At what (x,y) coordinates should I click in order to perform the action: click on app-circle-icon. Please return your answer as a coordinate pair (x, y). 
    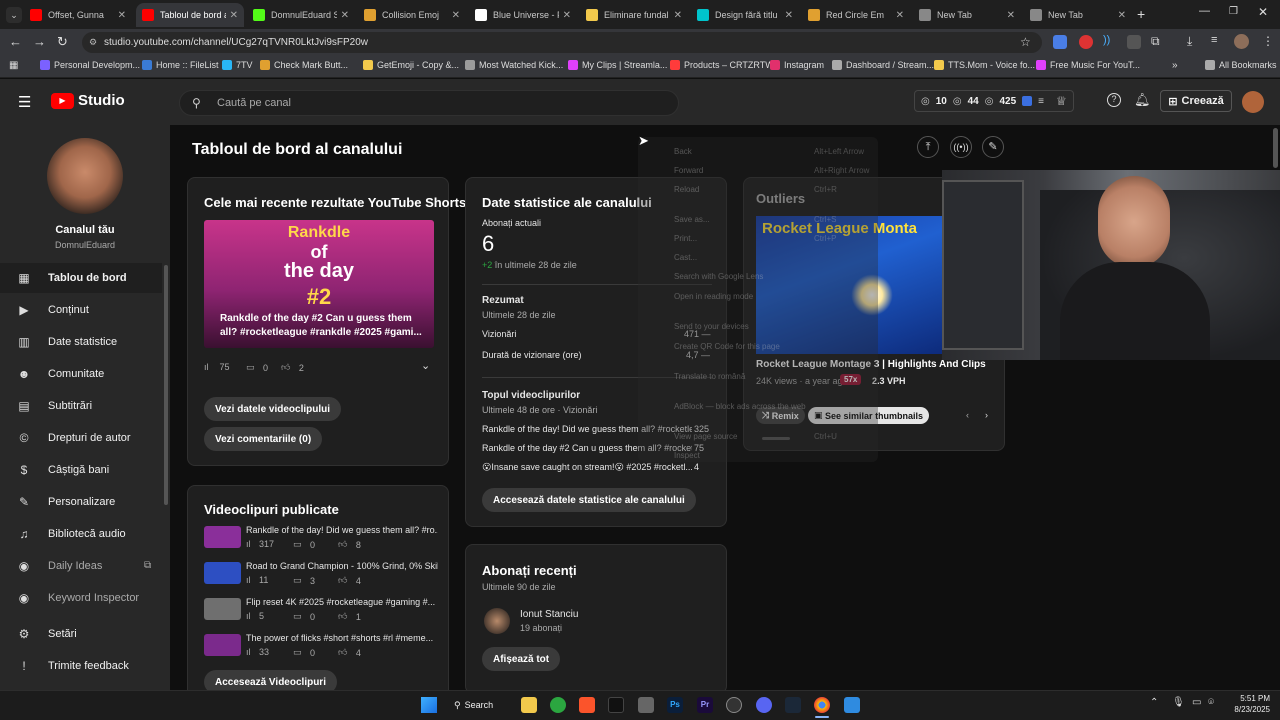
    Looking at the image, I should click on (734, 705).